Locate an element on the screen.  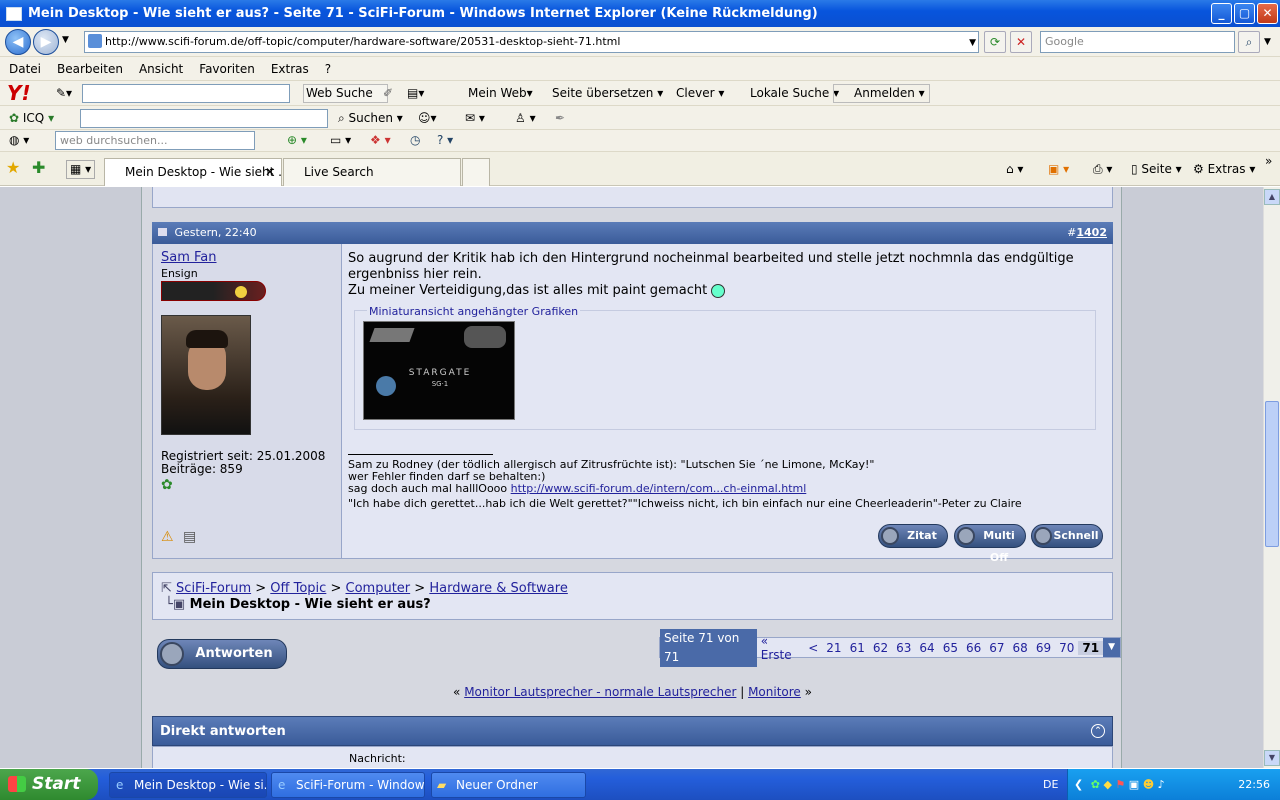
web-search-button: Web Suche is located at coordinates (345, 93).